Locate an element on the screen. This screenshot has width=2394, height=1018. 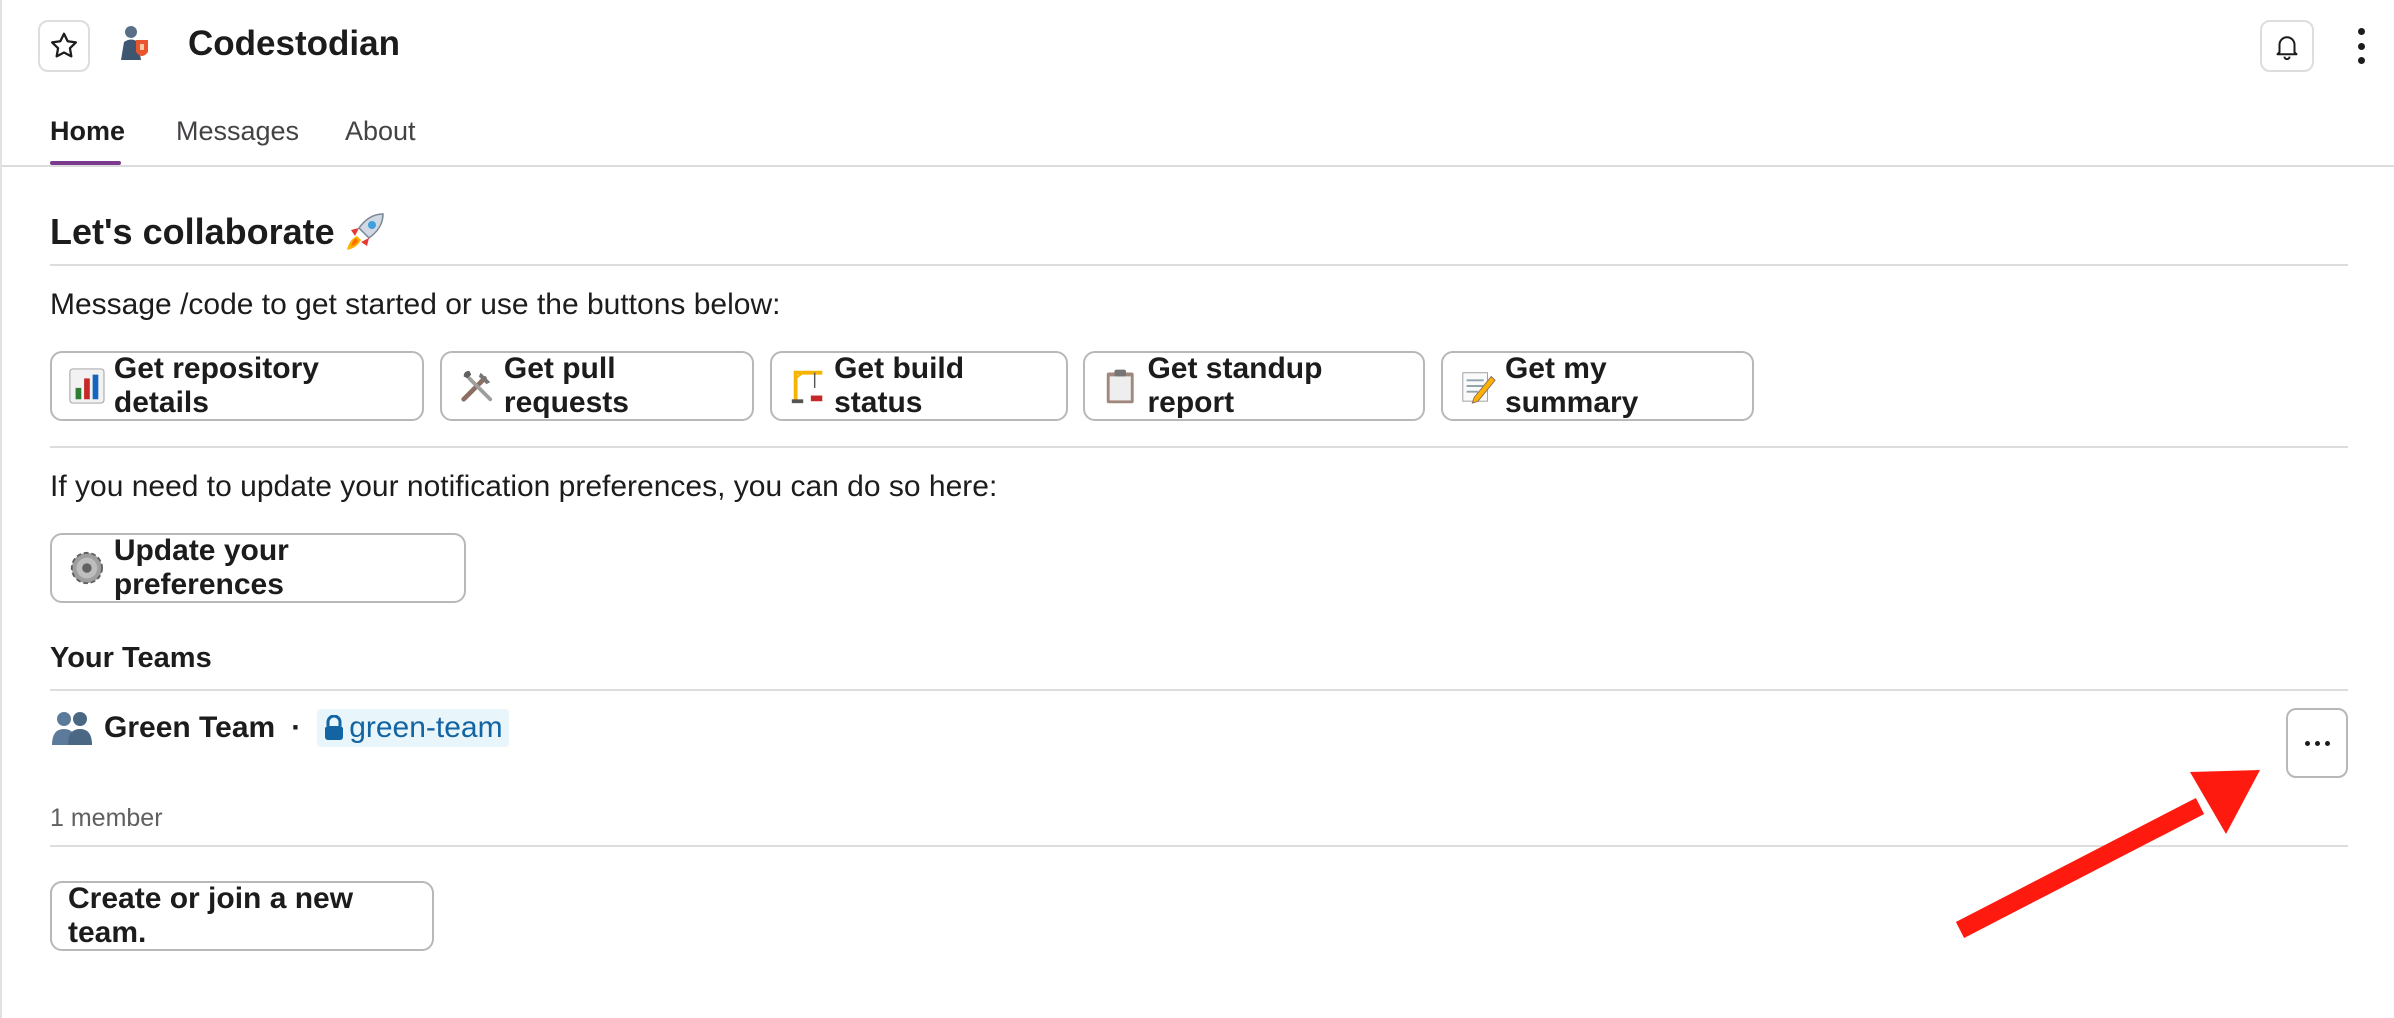
notifications-button is located at coordinates (2287, 46).